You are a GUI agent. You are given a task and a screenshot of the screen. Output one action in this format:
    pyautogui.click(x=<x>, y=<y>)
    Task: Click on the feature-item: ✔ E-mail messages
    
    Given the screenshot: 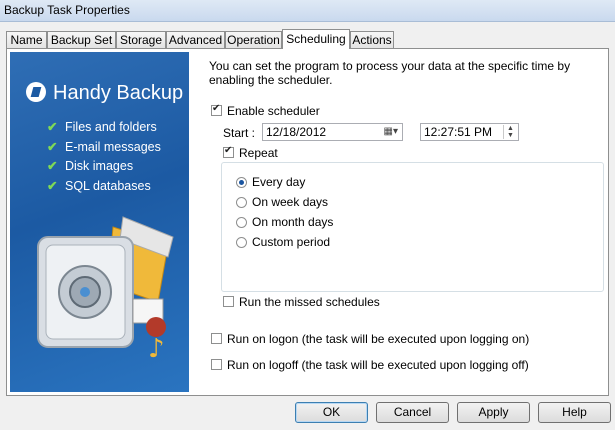 What is the action you would take?
    pyautogui.click(x=104, y=146)
    